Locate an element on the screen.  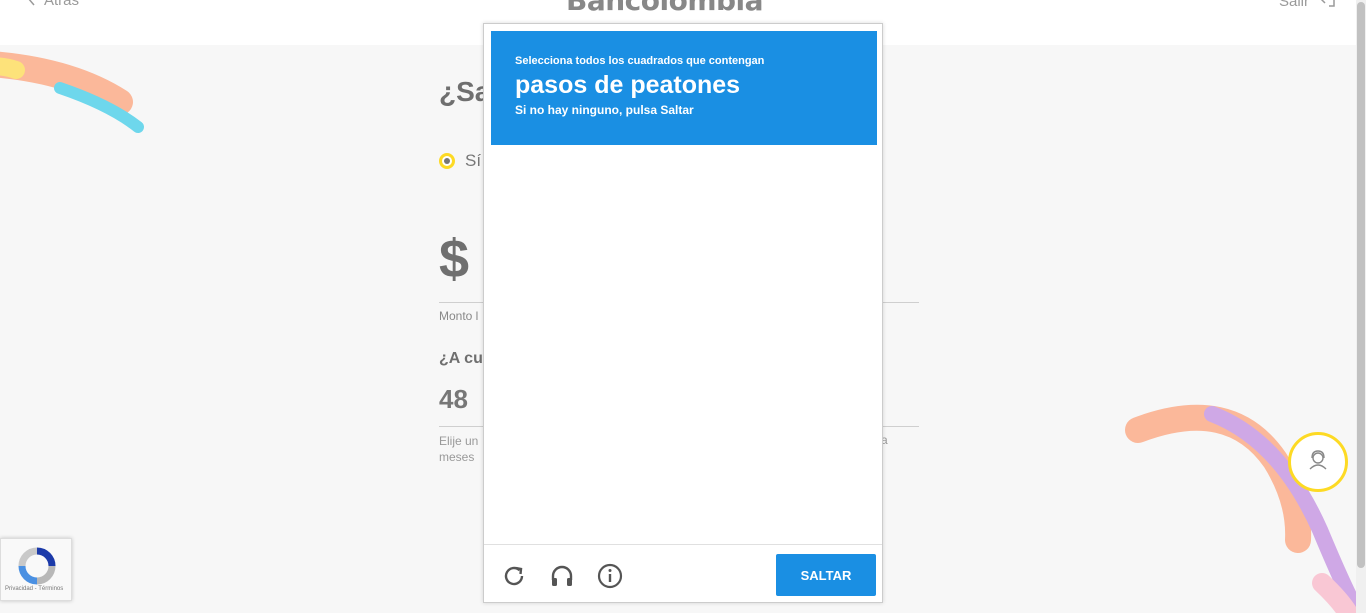
info-icon is located at coordinates (610, 576).